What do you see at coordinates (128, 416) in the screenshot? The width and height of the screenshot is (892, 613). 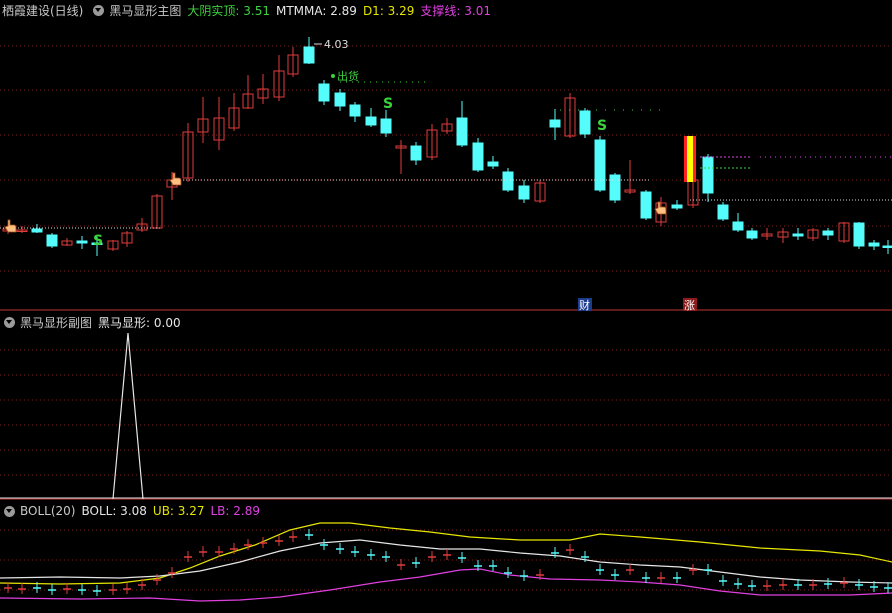 I see `sub-indicator-line` at bounding box center [128, 416].